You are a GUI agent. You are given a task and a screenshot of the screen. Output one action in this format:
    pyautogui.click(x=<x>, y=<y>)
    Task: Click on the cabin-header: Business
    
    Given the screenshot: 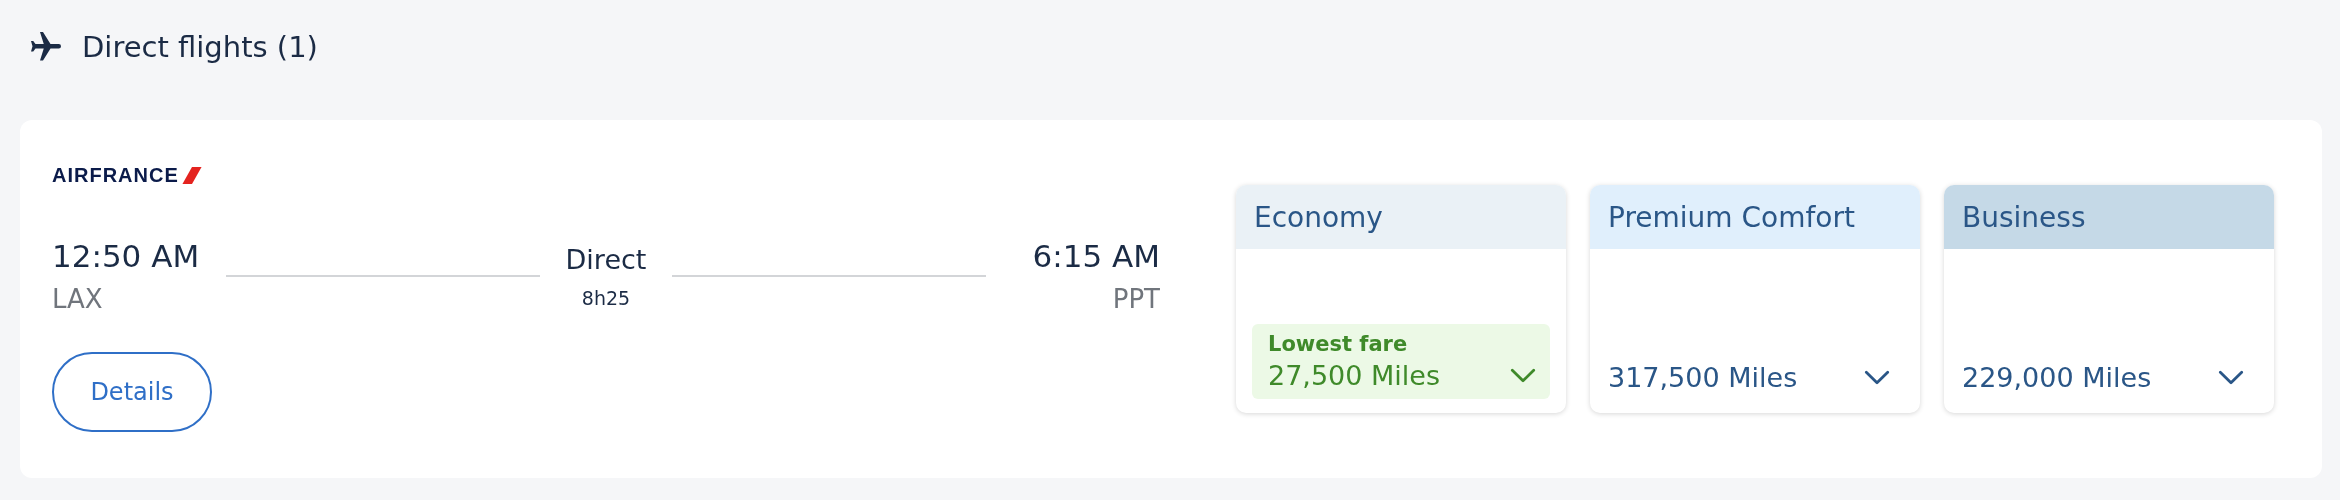 What is the action you would take?
    pyautogui.click(x=2109, y=217)
    